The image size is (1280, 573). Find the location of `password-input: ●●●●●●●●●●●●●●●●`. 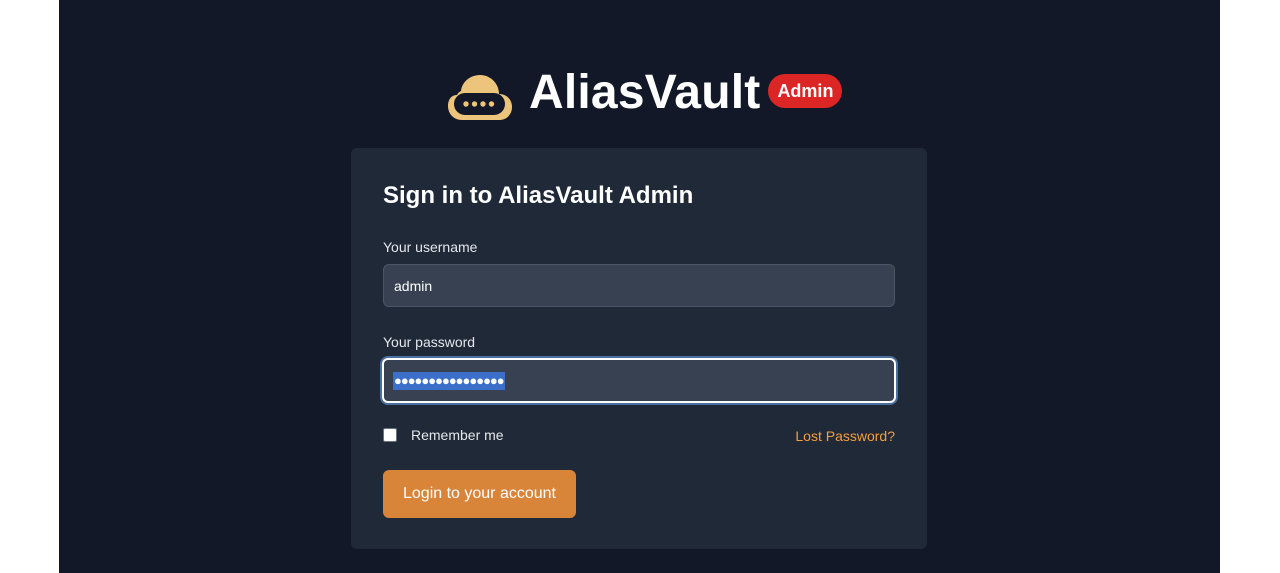

password-input: ●●●●●●●●●●●●●●●● is located at coordinates (639, 380).